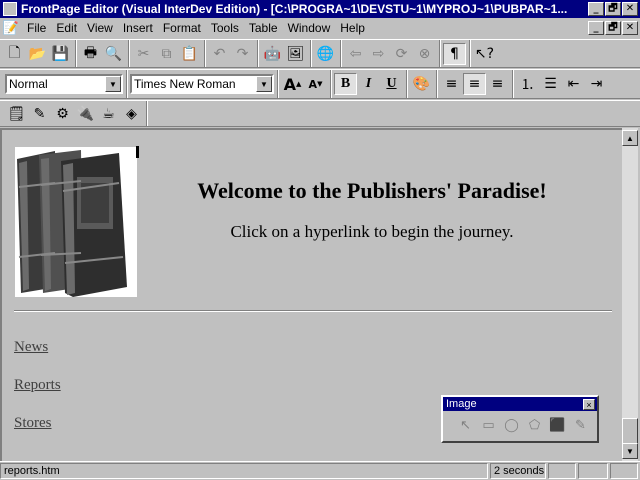  I want to click on decrease-indent-icon: ⇤, so click(573, 84).